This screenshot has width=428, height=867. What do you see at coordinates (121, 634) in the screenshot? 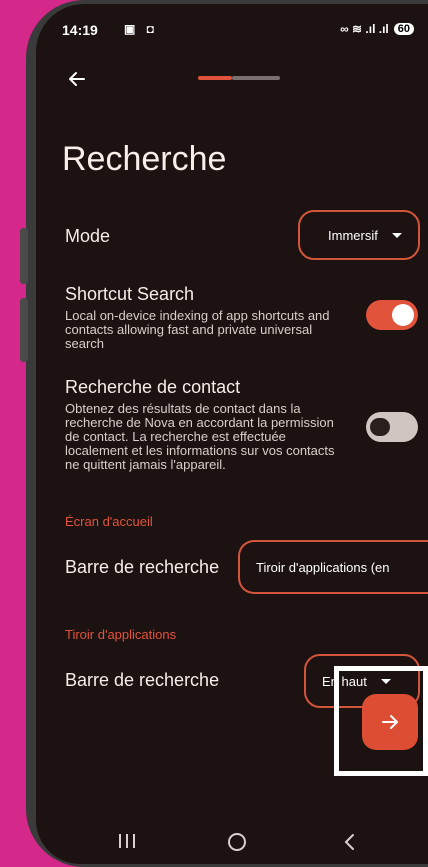
I see `app-drawer-section-title: Tiroir d'applications` at bounding box center [121, 634].